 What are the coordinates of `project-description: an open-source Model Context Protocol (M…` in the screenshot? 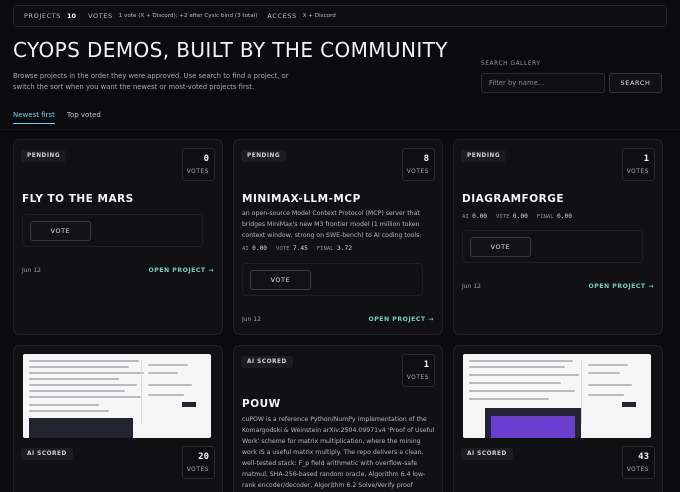 It's located at (332, 224).